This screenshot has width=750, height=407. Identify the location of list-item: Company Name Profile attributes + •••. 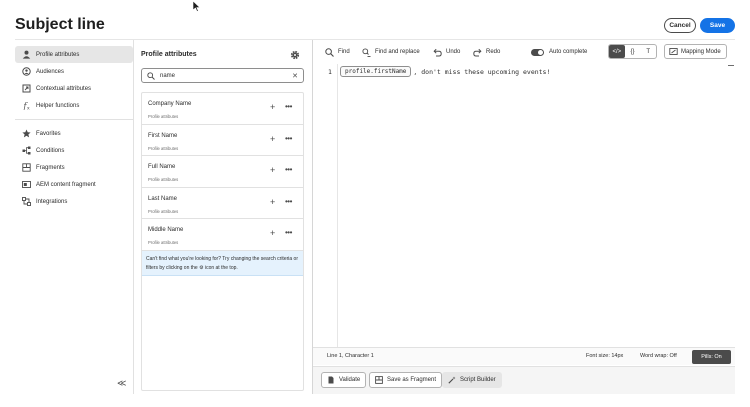
(222, 109).